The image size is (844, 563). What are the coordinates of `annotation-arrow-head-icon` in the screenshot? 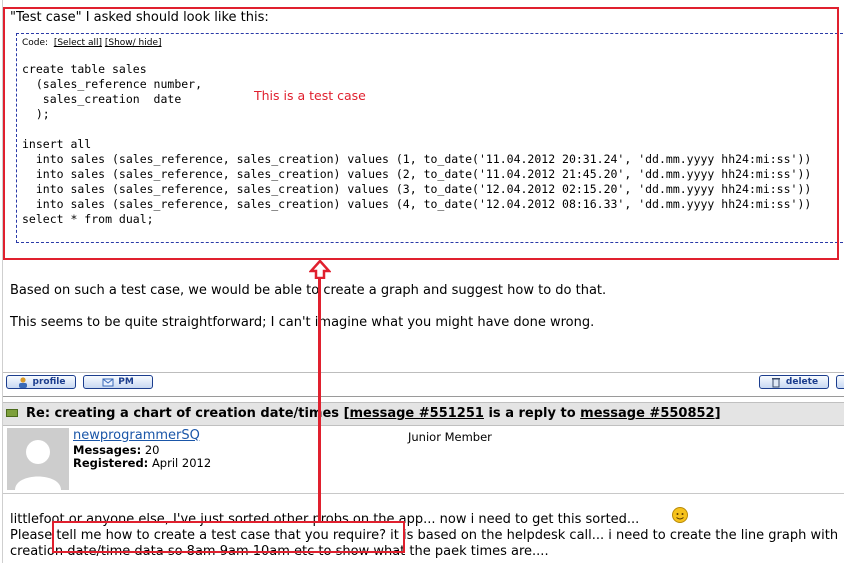 It's located at (320, 269).